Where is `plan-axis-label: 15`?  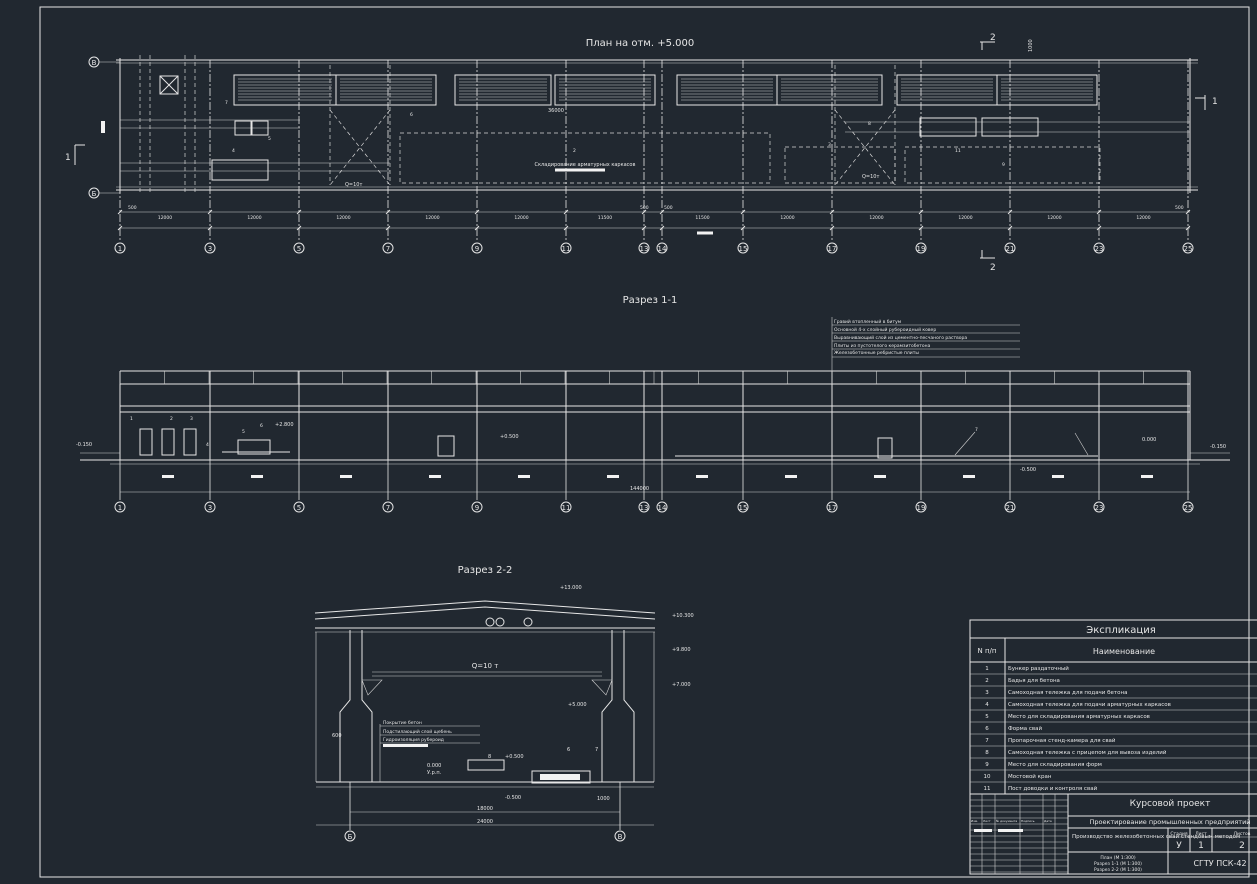 plan-axis-label: 15 is located at coordinates (743, 249).